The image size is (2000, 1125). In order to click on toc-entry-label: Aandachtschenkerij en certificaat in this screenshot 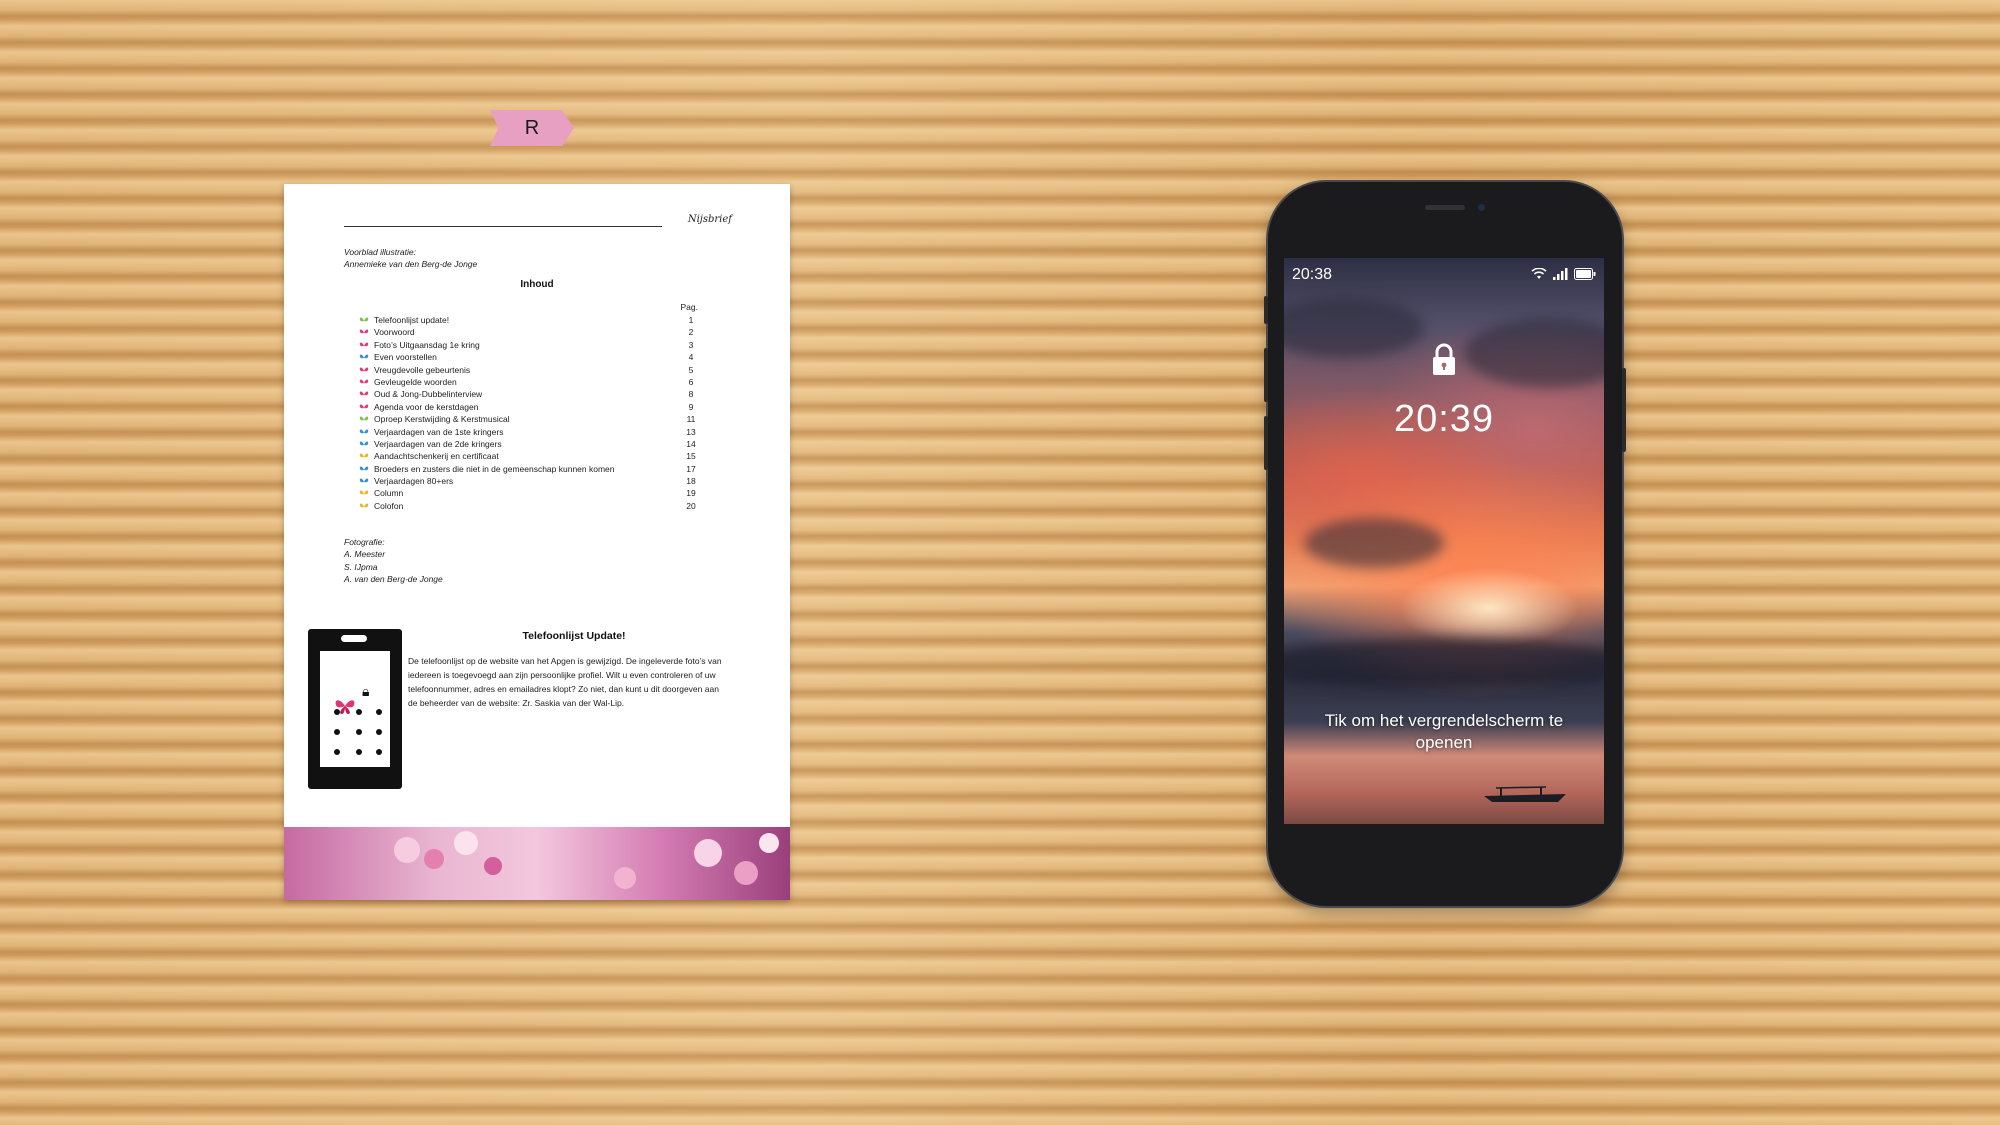, I will do `click(436, 456)`.